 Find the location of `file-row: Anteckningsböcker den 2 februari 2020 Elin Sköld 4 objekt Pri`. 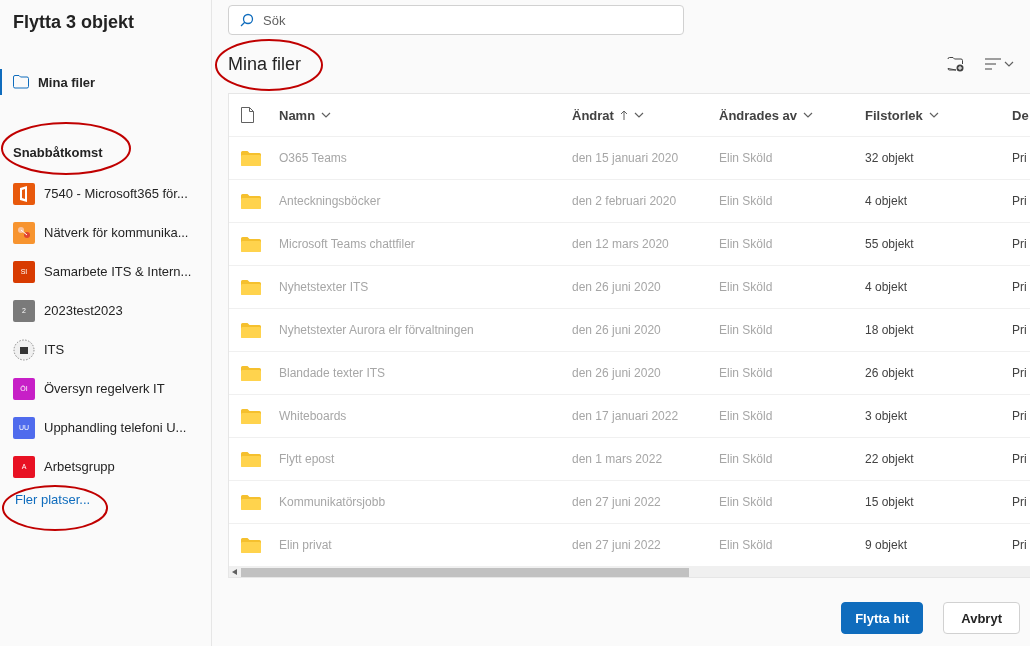

file-row: Anteckningsböcker den 2 februari 2020 Elin Sköld 4 objekt Pri is located at coordinates (629, 201).